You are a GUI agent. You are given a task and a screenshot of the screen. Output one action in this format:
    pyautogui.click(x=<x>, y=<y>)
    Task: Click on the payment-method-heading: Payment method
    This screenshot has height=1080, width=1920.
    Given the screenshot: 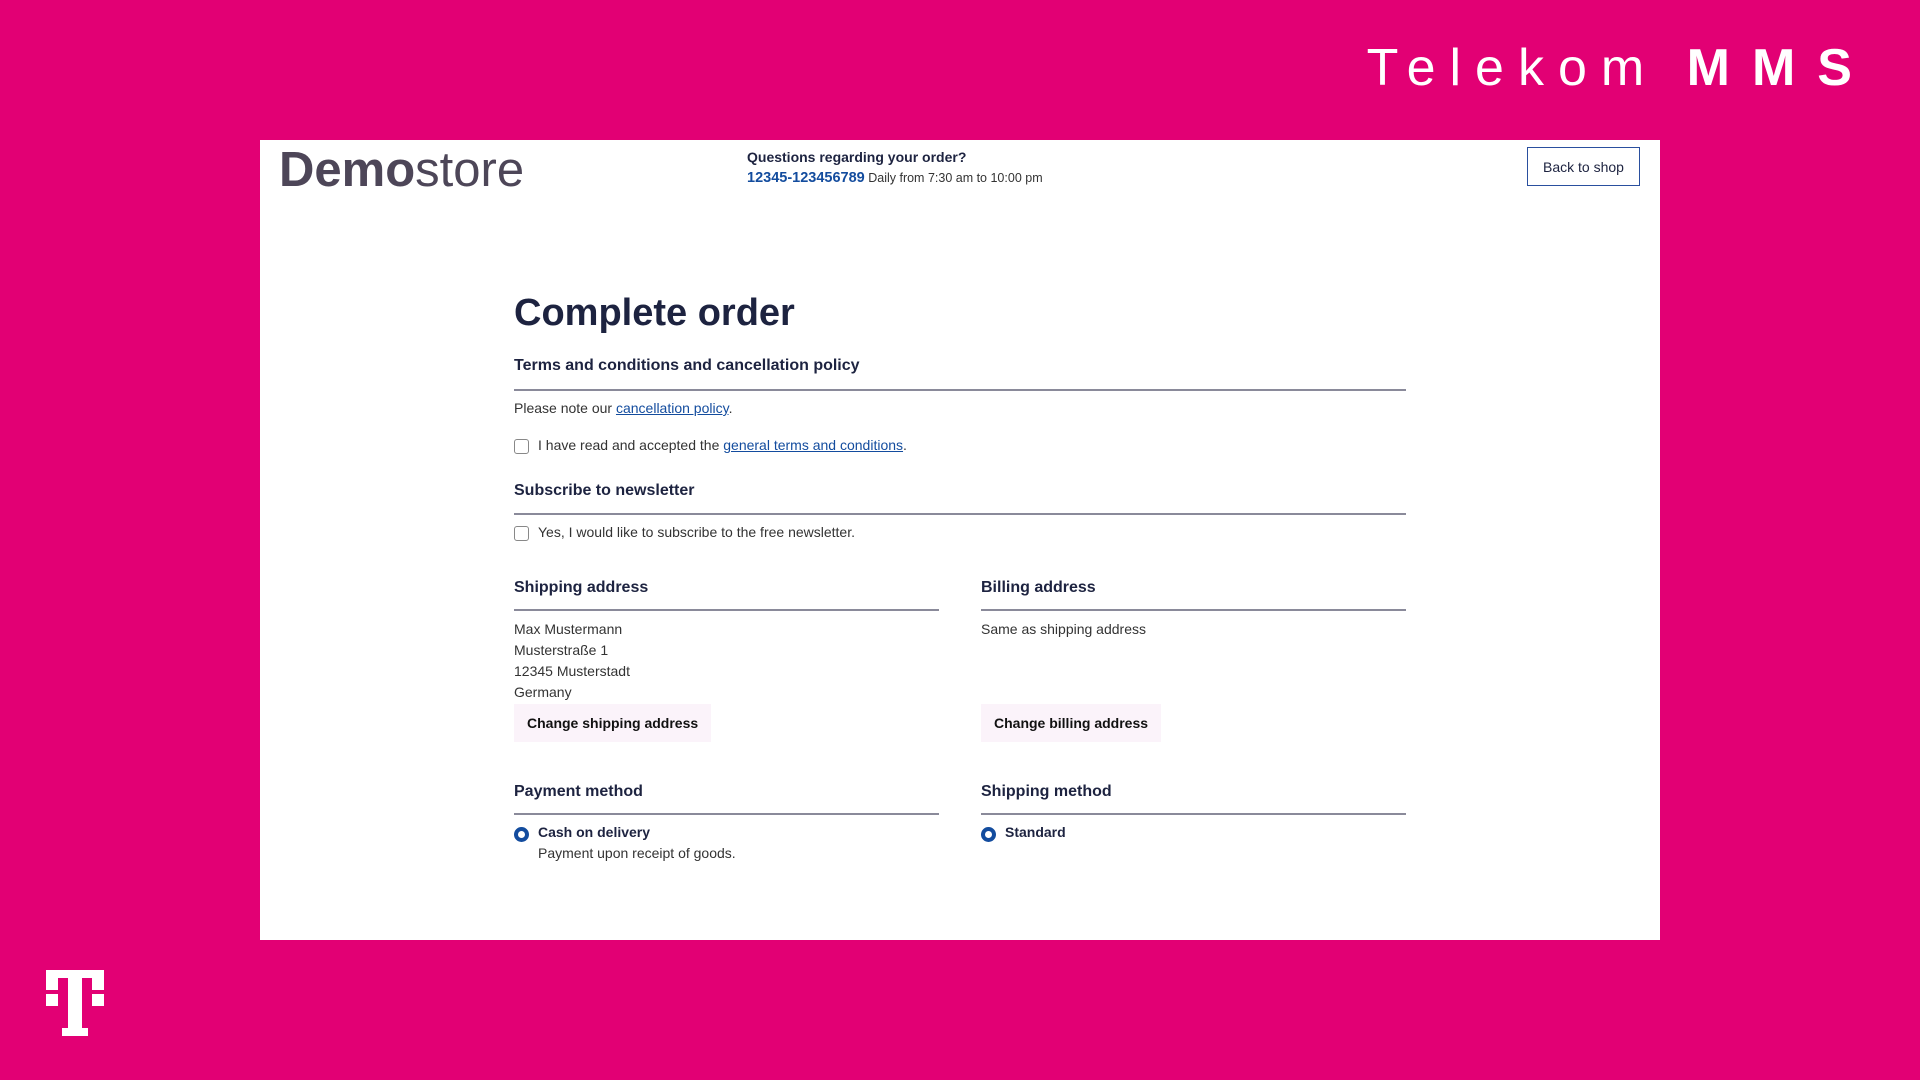 What is the action you would take?
    pyautogui.click(x=578, y=791)
    